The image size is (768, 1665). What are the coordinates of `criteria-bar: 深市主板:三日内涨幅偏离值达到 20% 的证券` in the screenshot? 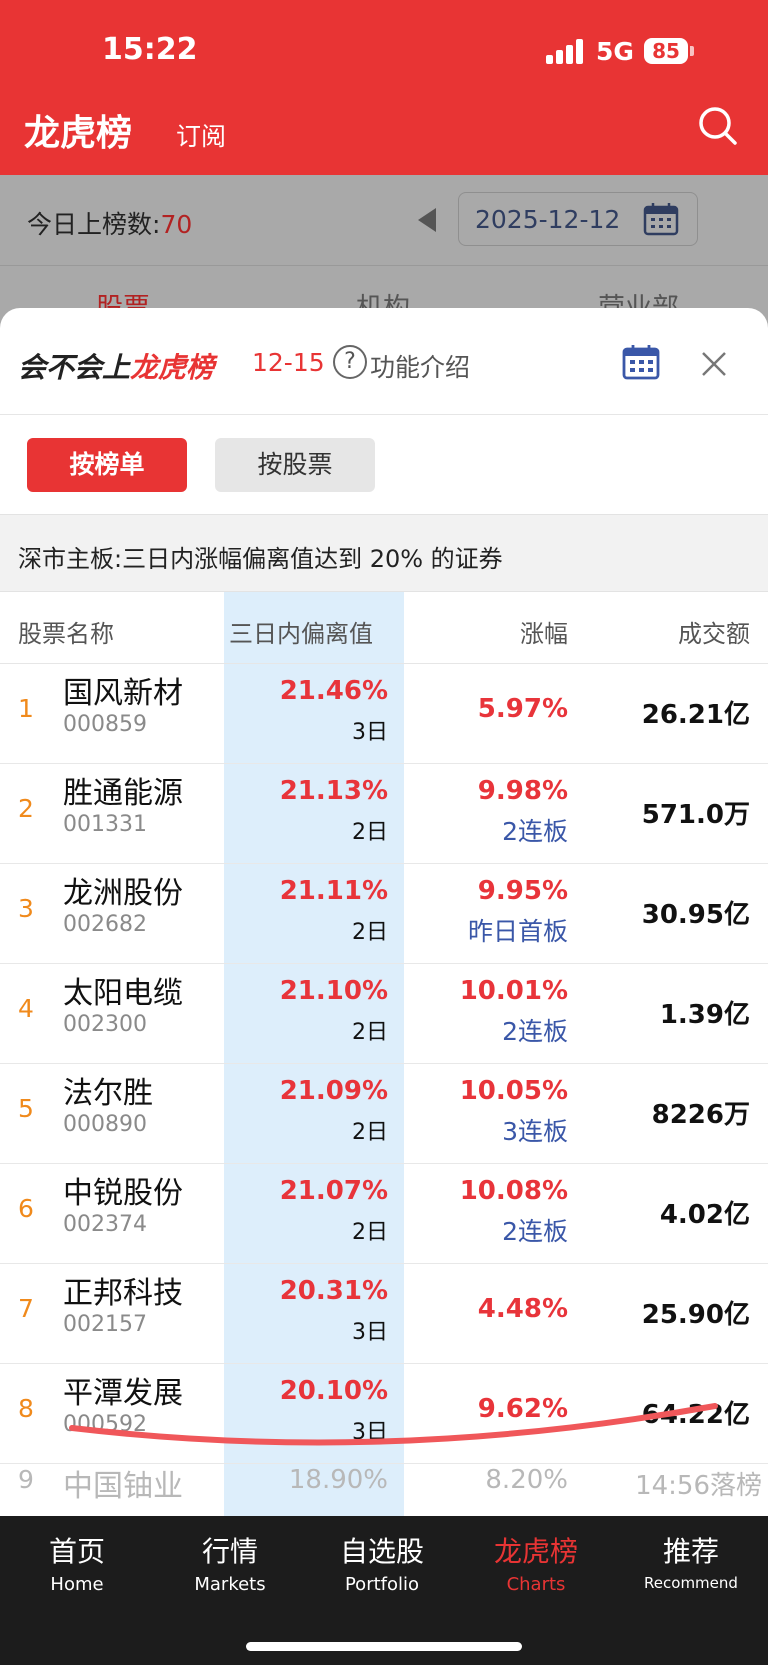 It's located at (384, 553).